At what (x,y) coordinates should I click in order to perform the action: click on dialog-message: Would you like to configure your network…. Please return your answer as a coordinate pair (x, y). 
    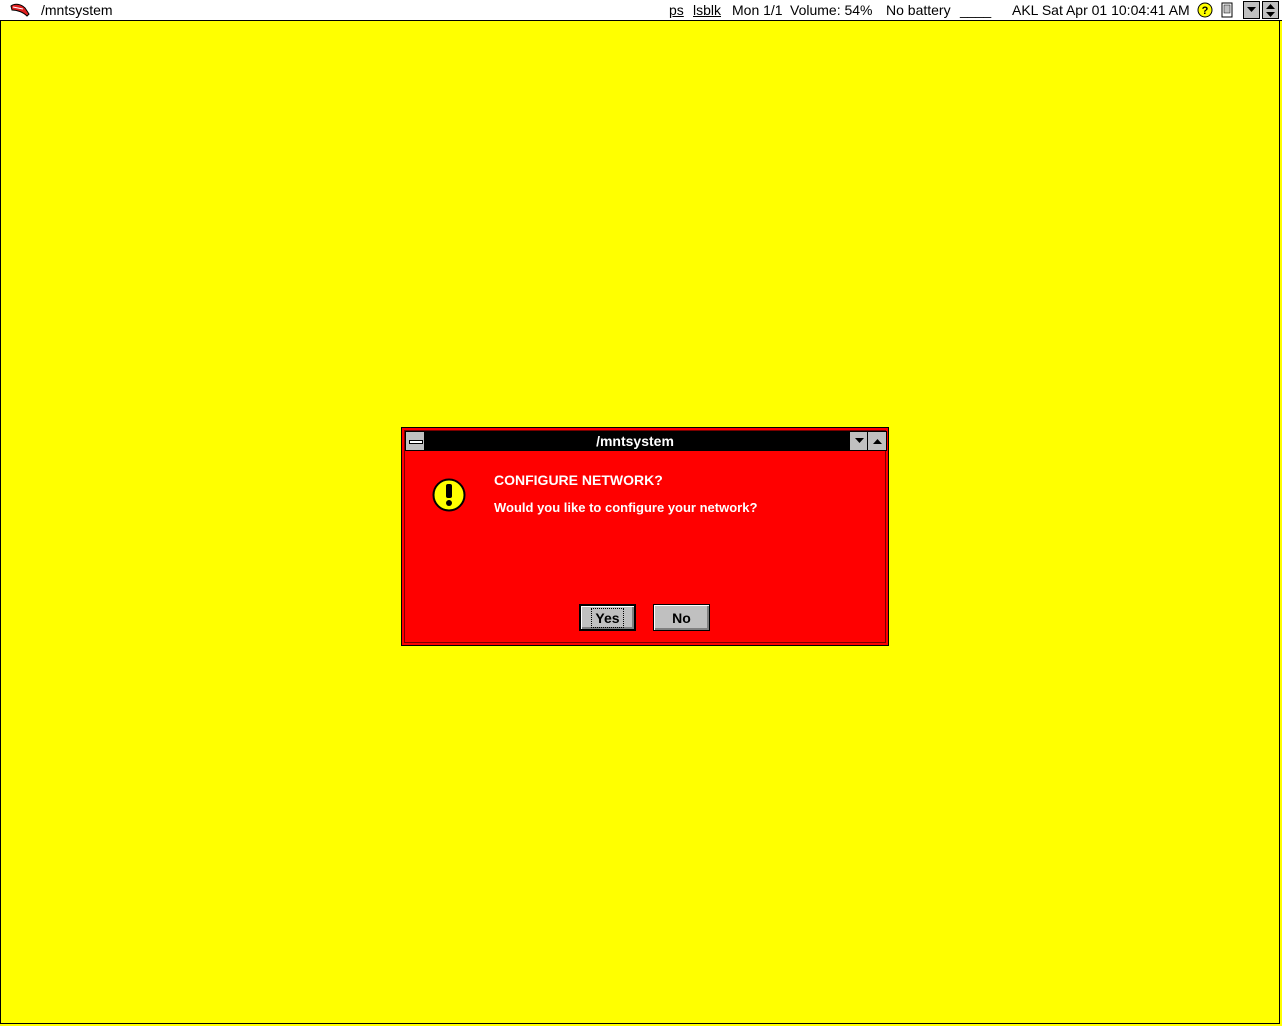
    Looking at the image, I should click on (626, 507).